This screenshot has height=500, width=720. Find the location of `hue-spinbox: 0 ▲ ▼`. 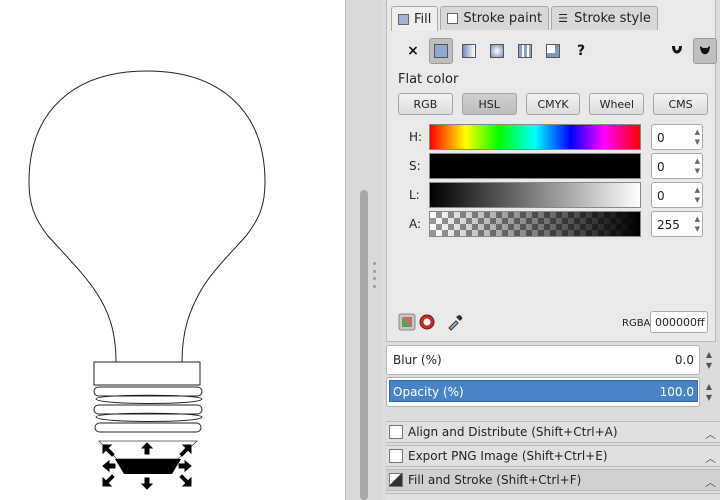

hue-spinbox: 0 ▲ ▼ is located at coordinates (677, 137).